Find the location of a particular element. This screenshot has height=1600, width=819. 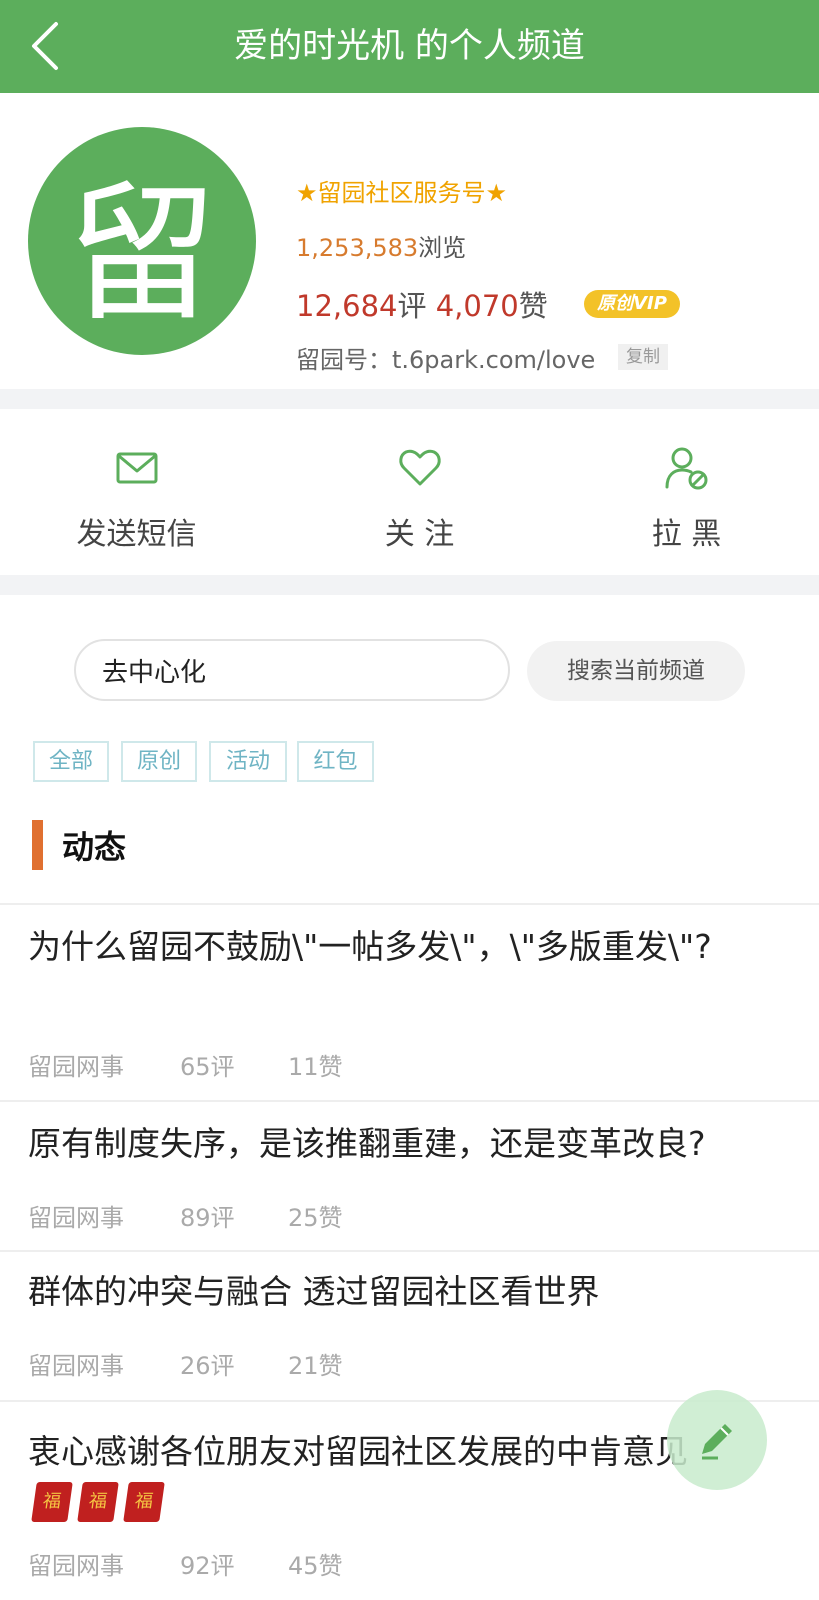

post-title: 为什么留园不鼓励\"一帖多发\"，\"多版重发\"? is located at coordinates (370, 946).